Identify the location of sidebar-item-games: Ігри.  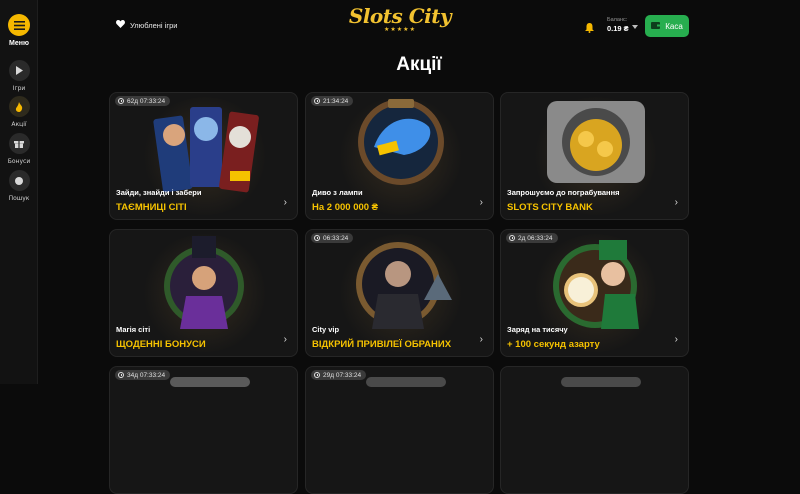
(19, 76).